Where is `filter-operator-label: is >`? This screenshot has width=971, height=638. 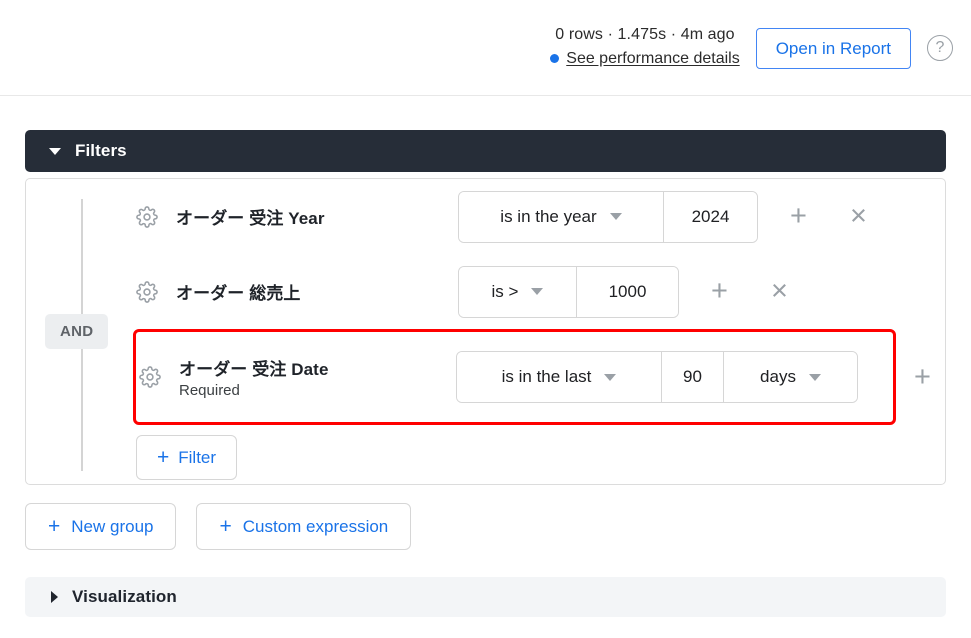 filter-operator-label: is > is located at coordinates (505, 291).